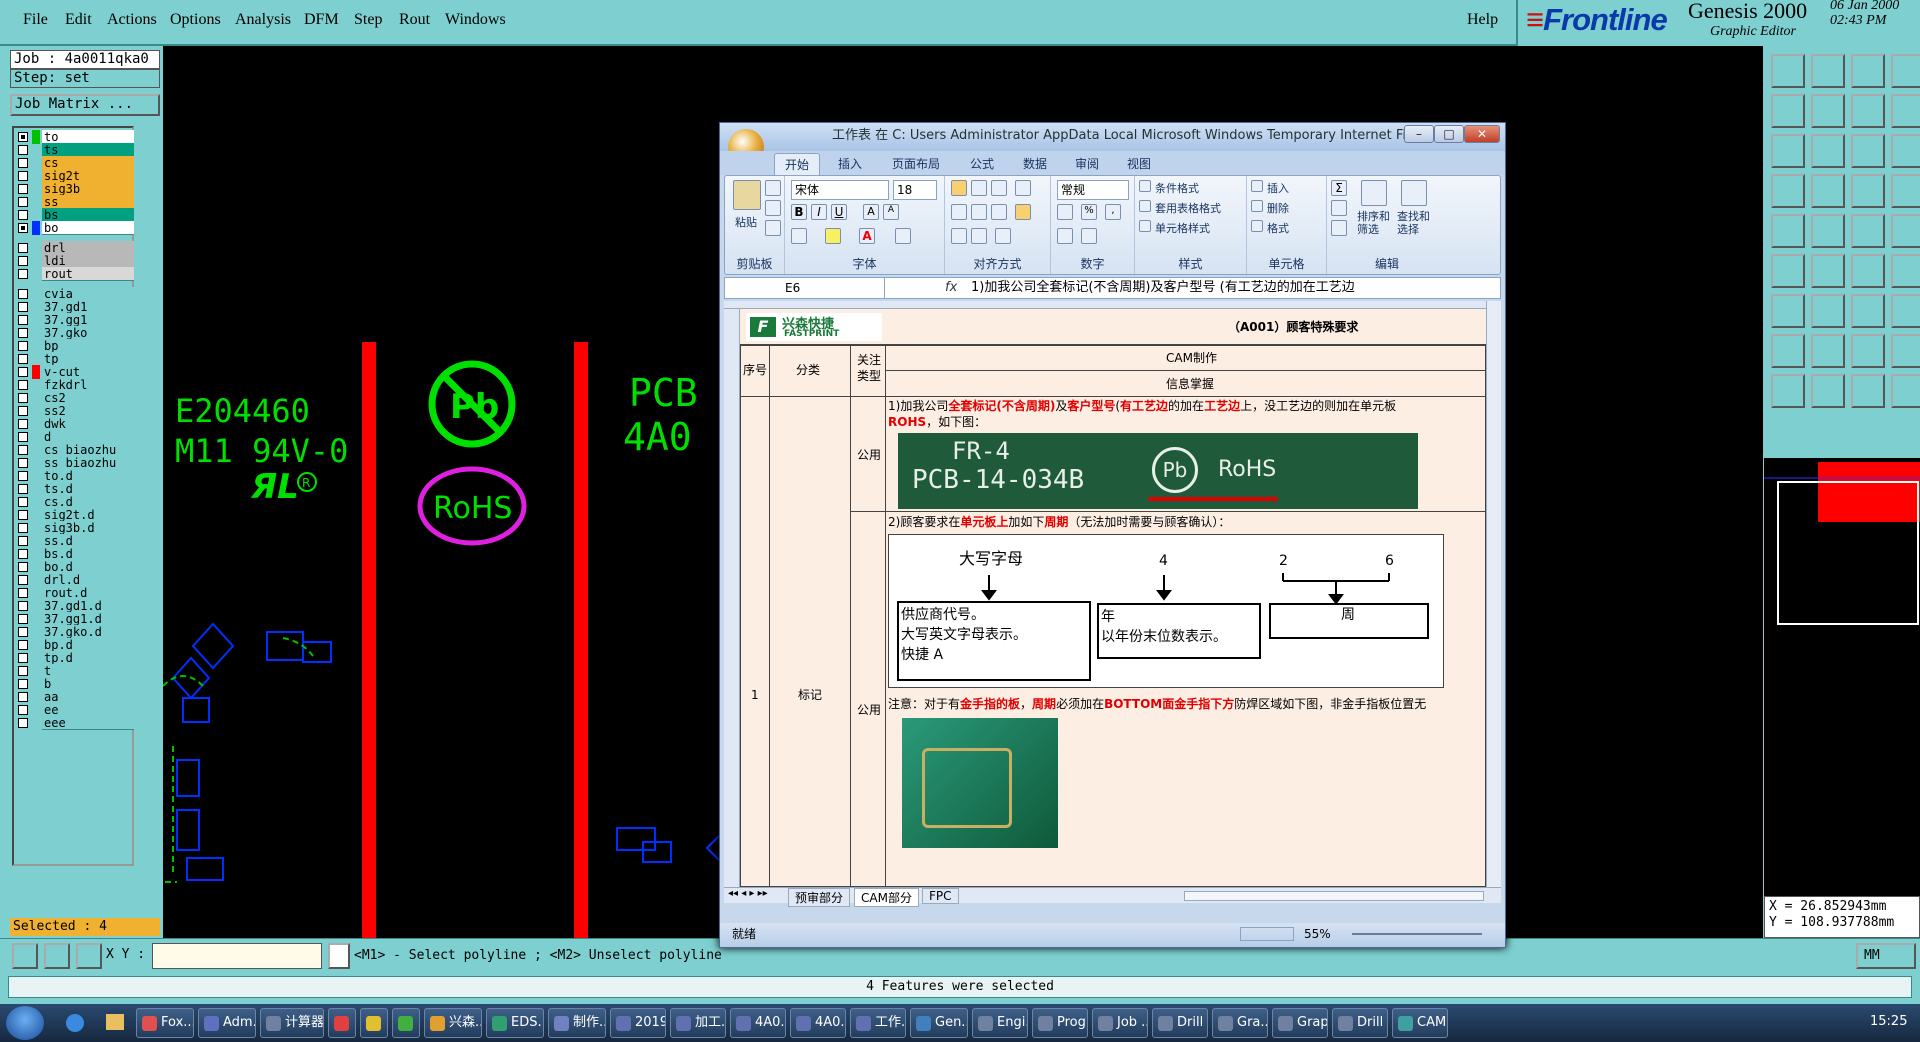 This screenshot has width=1920, height=1042. Describe the element at coordinates (1868, 111) in the screenshot. I see `zoom-1-1-tool-icon` at that location.